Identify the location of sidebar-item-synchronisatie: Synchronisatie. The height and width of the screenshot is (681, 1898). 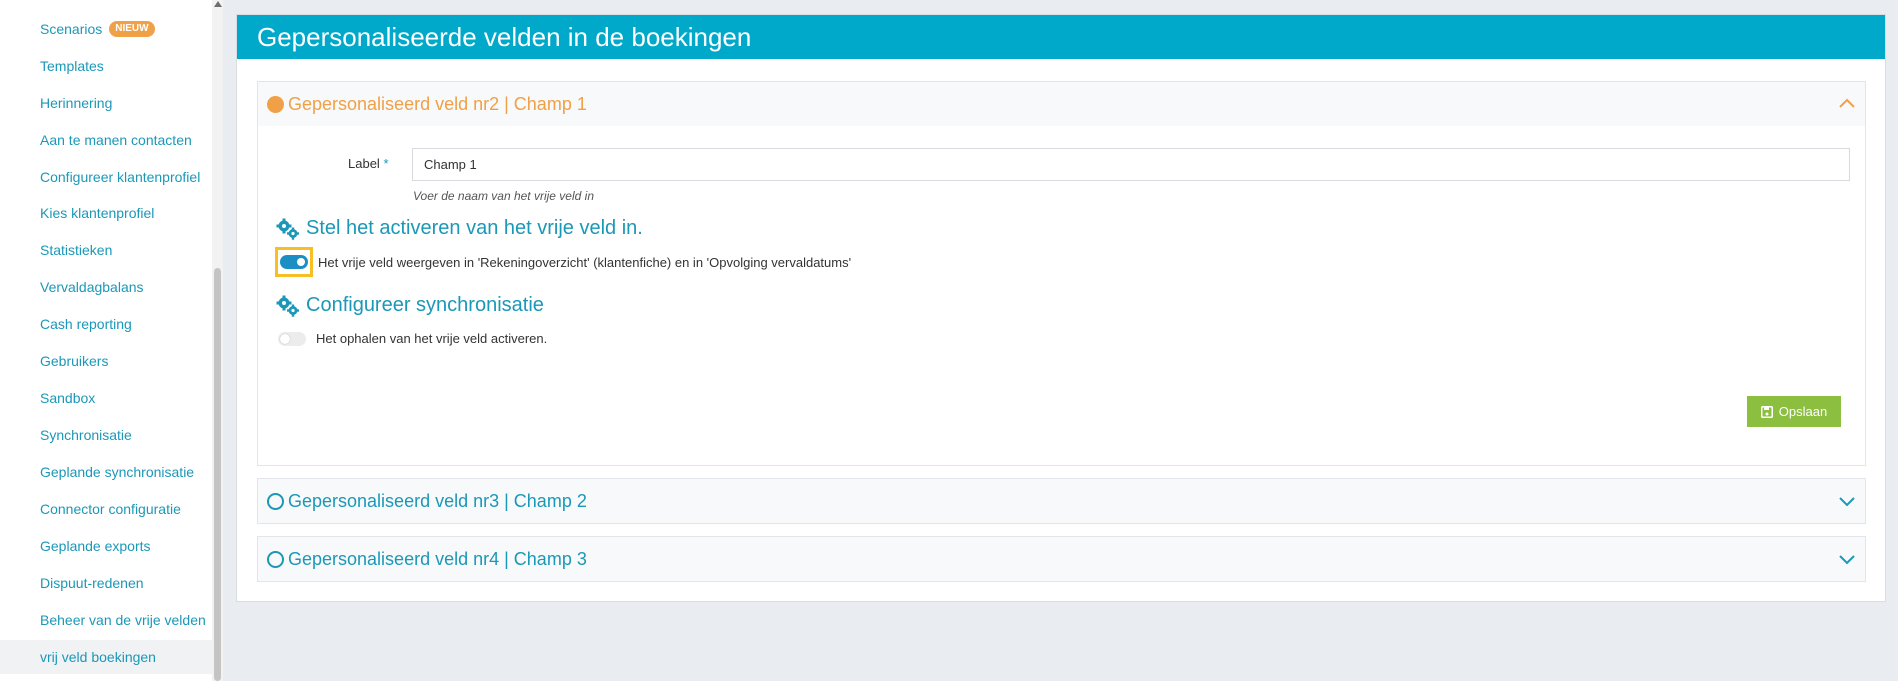
(106, 435).